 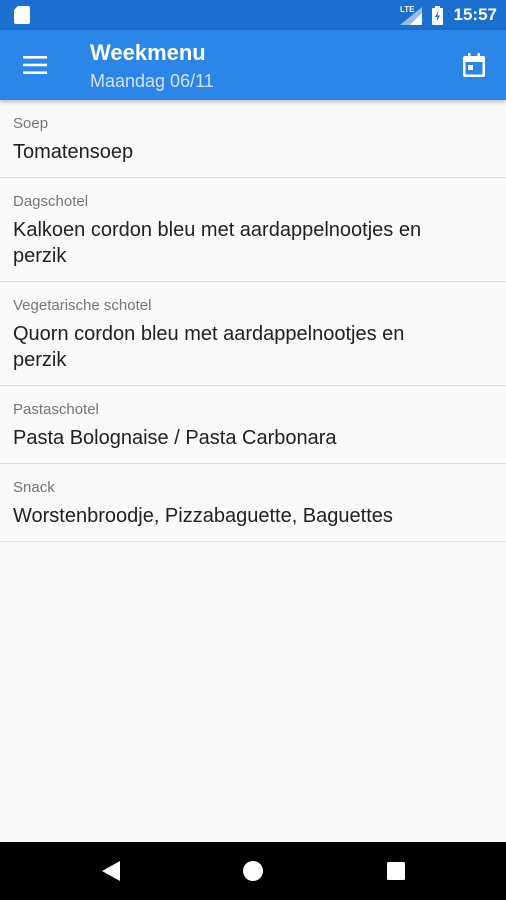 What do you see at coordinates (56, 409) in the screenshot?
I see `menu-item-label: Pastaschotel` at bounding box center [56, 409].